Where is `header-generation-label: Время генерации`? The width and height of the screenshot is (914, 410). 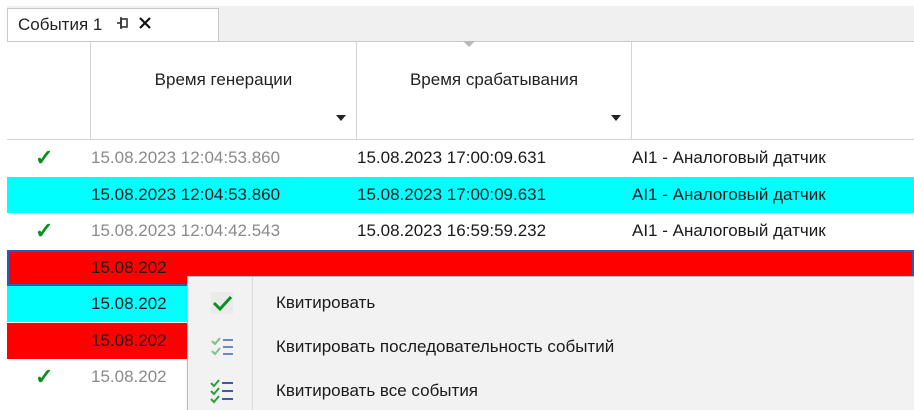 header-generation-label: Время генерации is located at coordinates (223, 79).